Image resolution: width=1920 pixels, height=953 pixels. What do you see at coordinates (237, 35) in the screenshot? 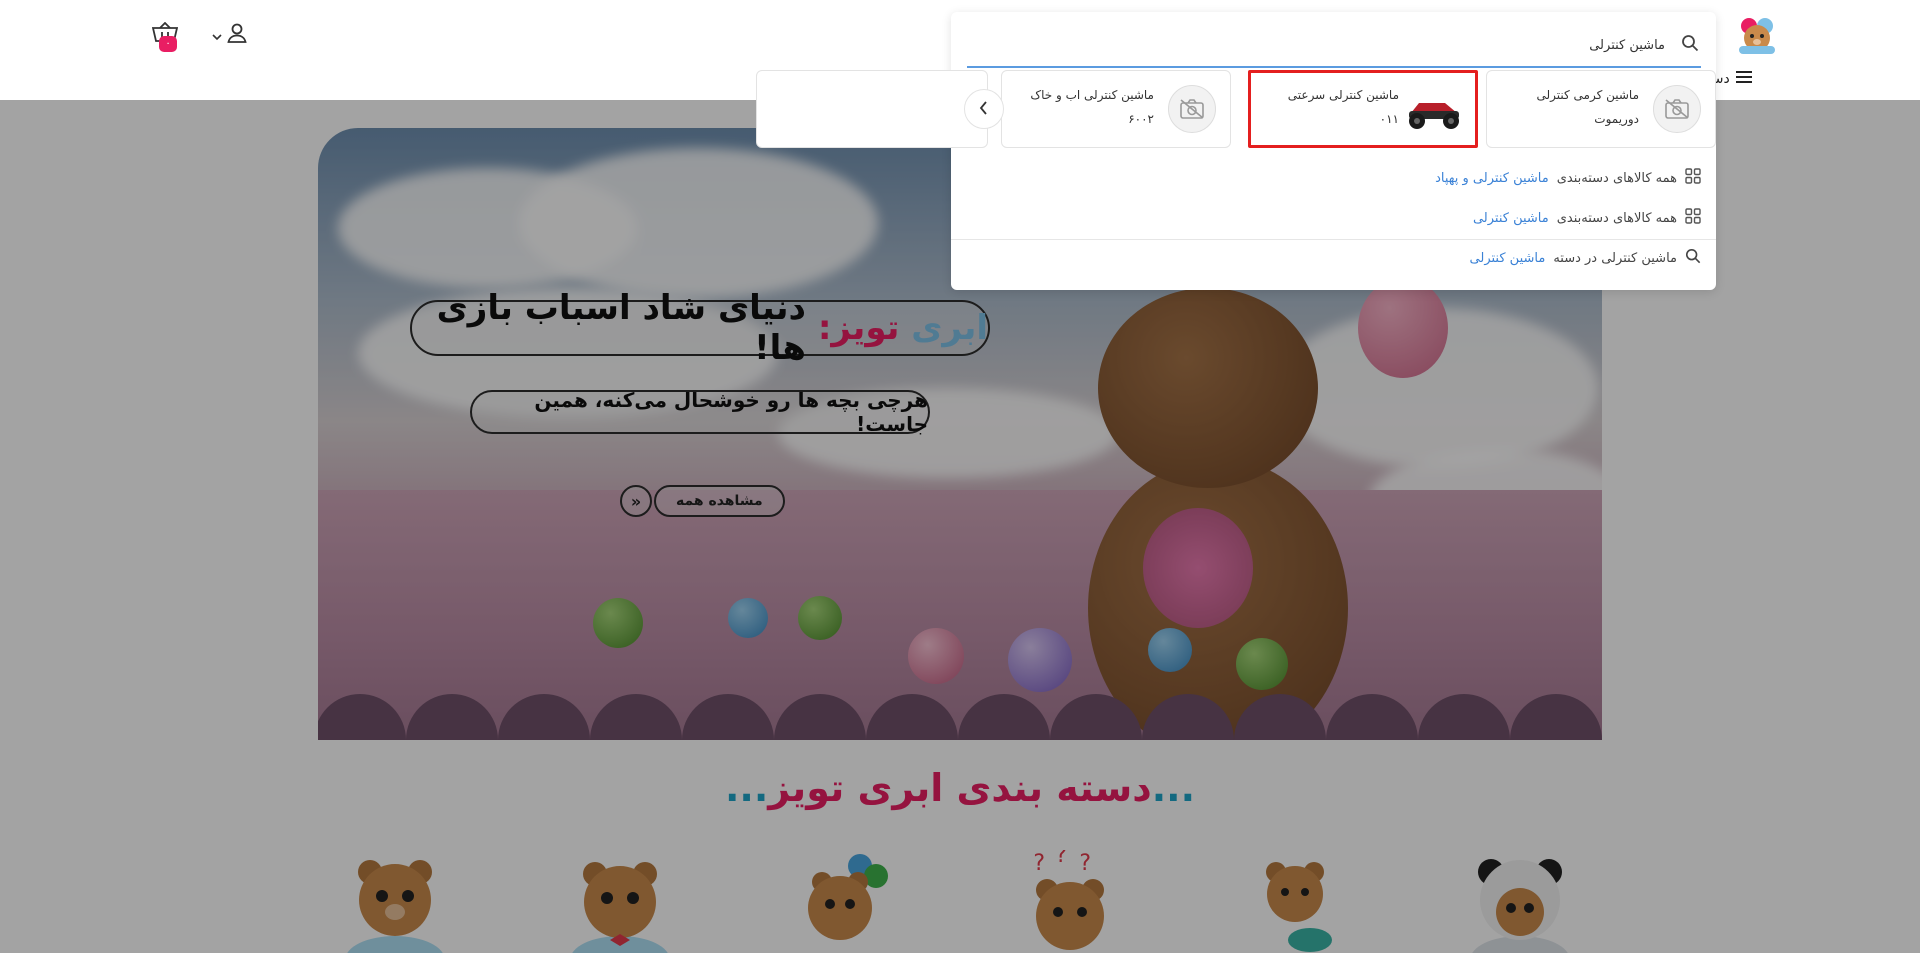
I see `user-icon` at bounding box center [237, 35].